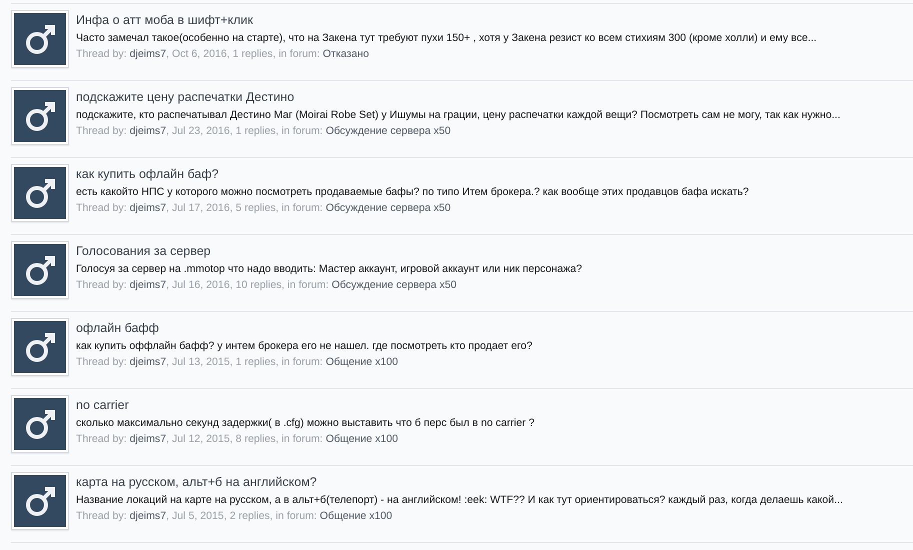 This screenshot has height=550, width=913. I want to click on thread-title: офлайн бафф, so click(304, 328).